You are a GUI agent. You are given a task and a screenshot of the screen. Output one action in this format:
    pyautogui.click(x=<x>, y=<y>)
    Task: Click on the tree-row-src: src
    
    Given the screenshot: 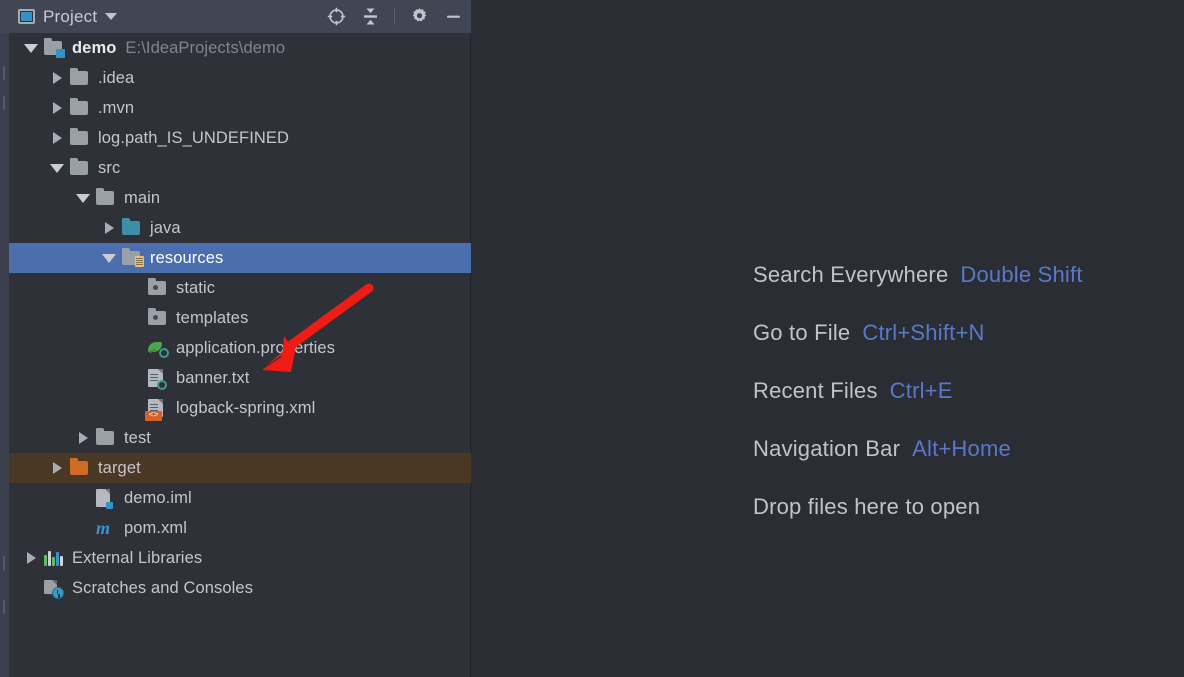 What is the action you would take?
    pyautogui.click(x=240, y=168)
    